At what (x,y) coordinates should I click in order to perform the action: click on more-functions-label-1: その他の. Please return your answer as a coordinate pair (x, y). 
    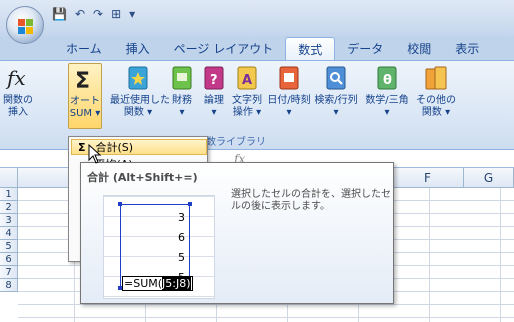
    Looking at the image, I should click on (436, 100).